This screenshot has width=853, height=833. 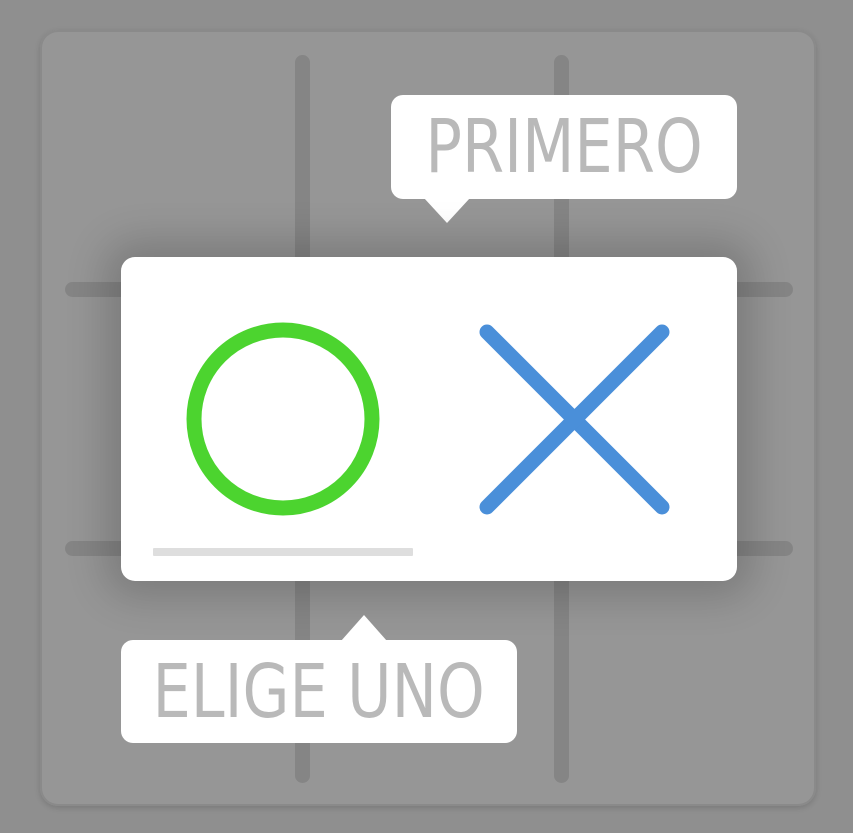 I want to click on first-player-label: PRIMERO, so click(x=564, y=147).